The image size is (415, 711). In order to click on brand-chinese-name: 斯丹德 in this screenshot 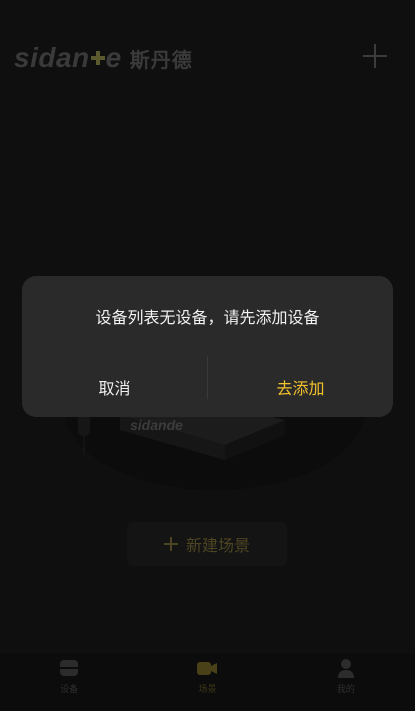, I will do `click(161, 59)`.